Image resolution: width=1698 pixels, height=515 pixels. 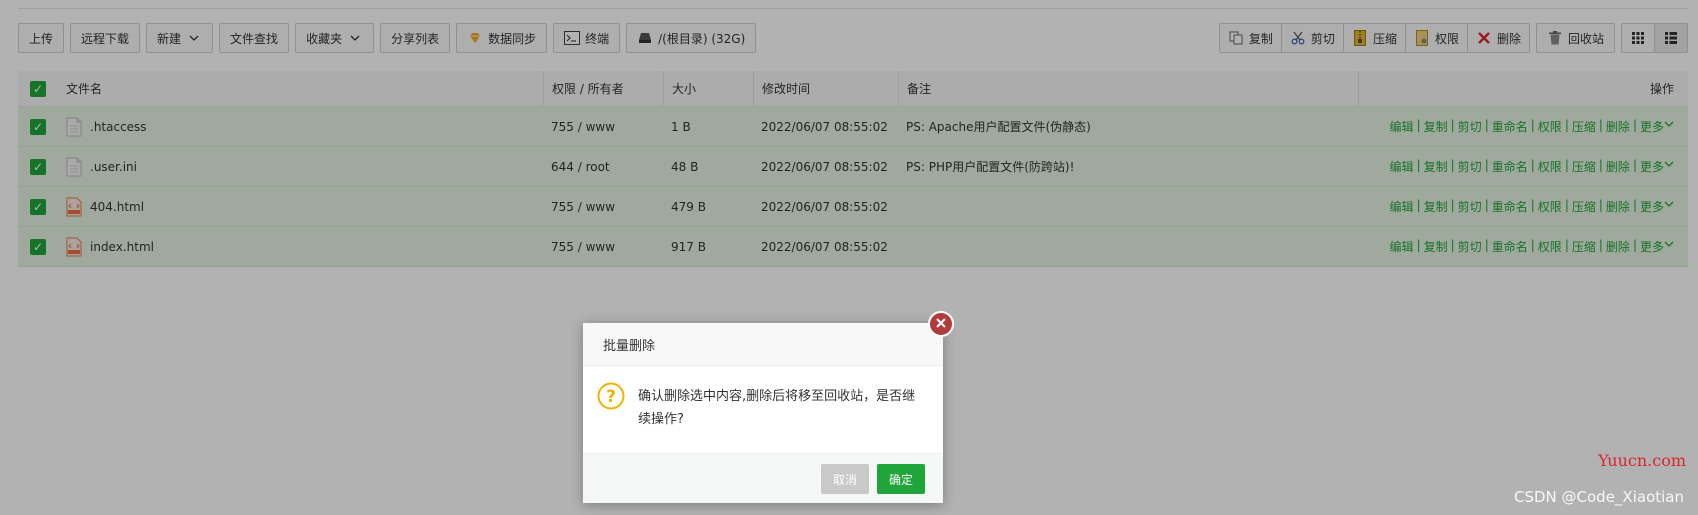 I want to click on close-icon, so click(x=941, y=324).